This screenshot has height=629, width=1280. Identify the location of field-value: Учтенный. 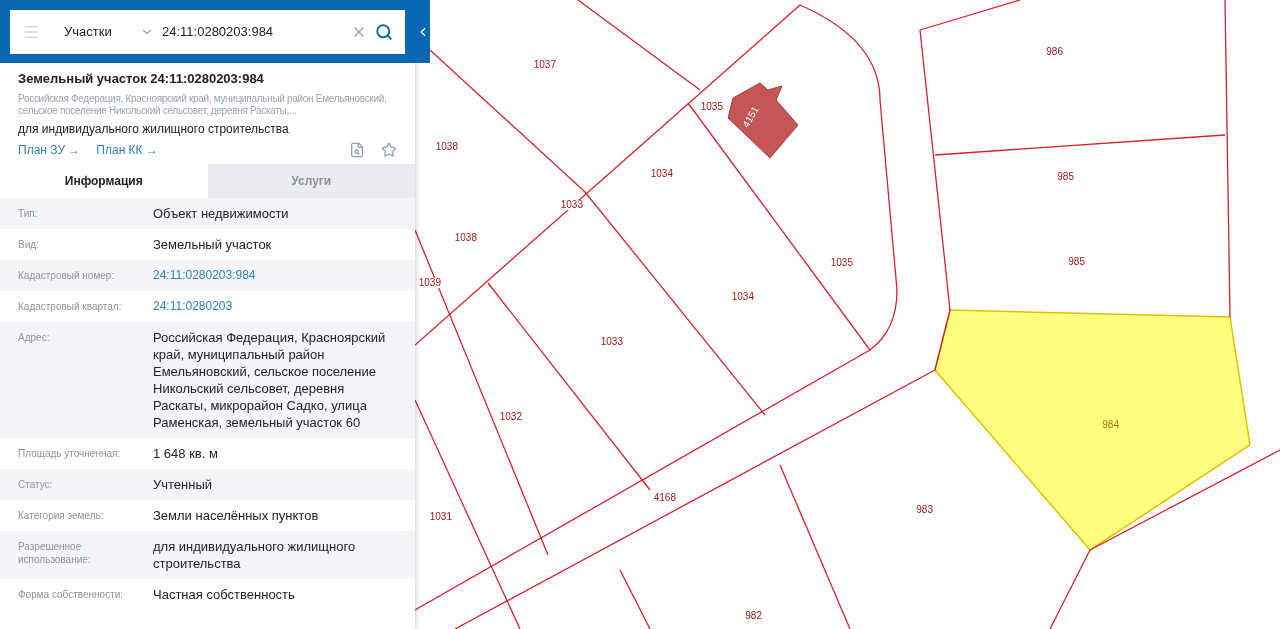
(183, 484).